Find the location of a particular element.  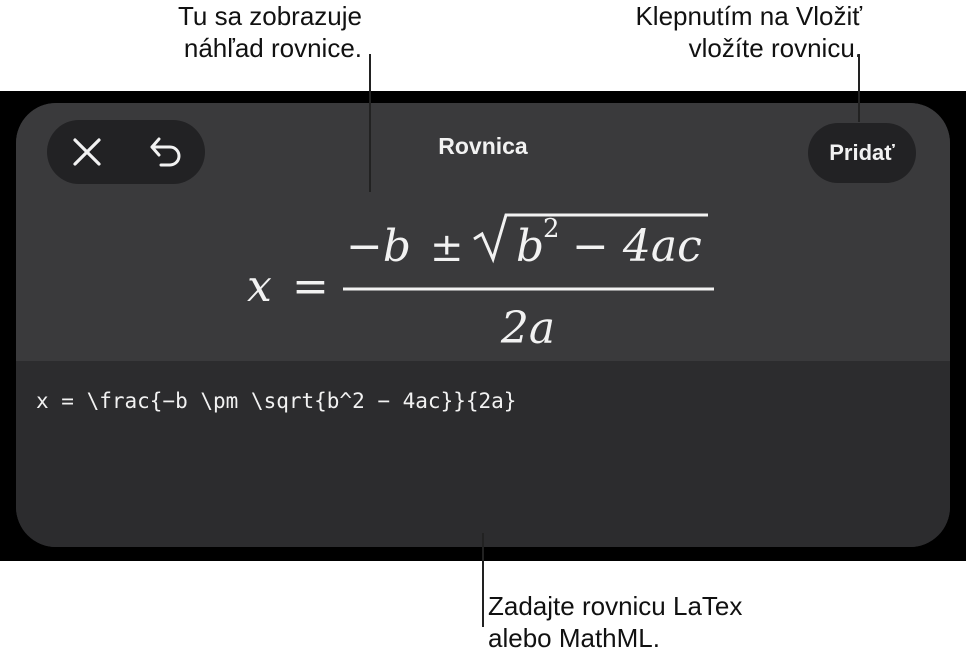

callout-insert-line-2: vložíte rovnicu. is located at coordinates (775, 48).